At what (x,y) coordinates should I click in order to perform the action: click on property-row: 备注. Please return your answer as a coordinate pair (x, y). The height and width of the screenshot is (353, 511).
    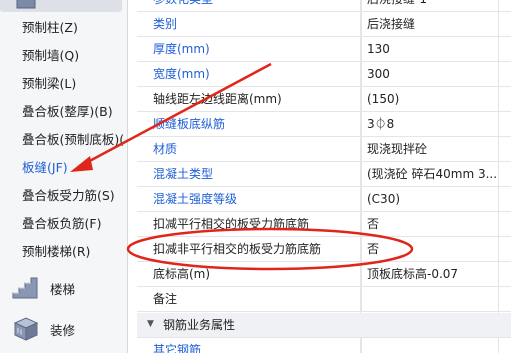
    Looking at the image, I should click on (324, 299).